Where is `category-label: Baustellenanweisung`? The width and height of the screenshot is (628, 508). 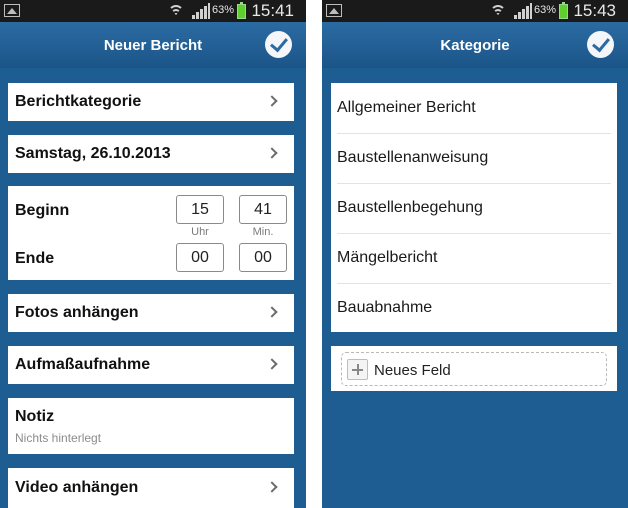 category-label: Baustellenanweisung is located at coordinates (413, 157).